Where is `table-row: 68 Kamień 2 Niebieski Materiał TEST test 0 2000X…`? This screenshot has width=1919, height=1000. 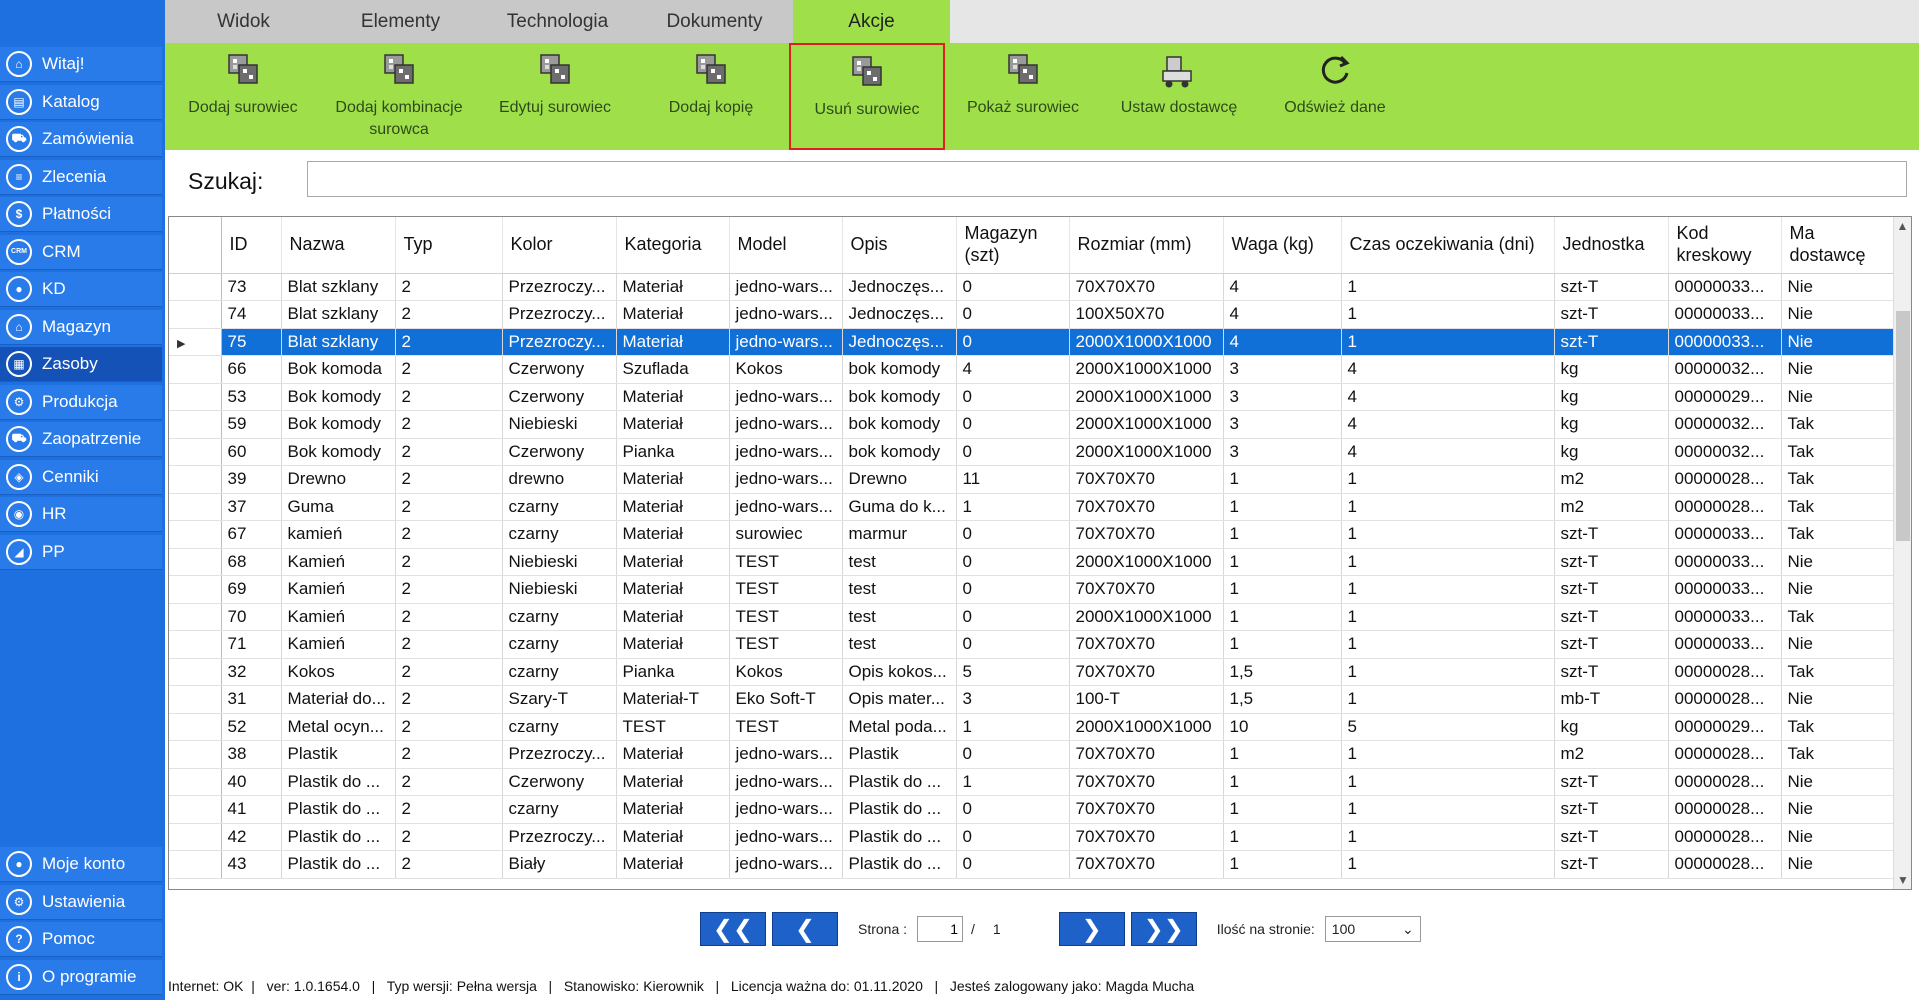 table-row: 68 Kamień 2 Niebieski Materiał TEST test 0 2000X… is located at coordinates (1031, 562).